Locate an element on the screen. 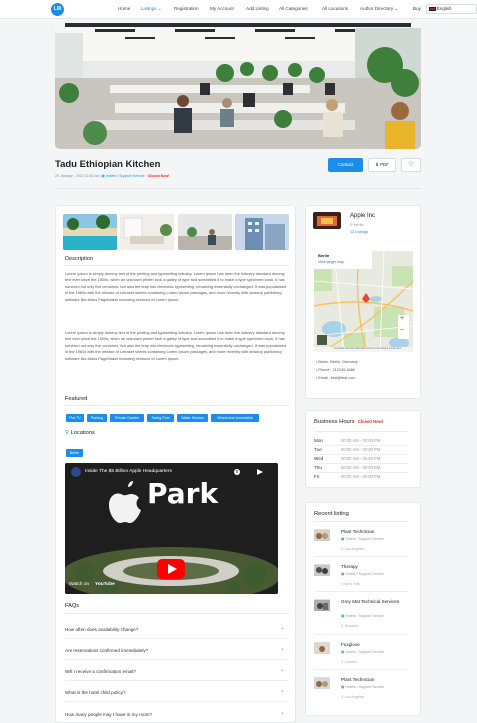 The width and height of the screenshot is (477, 723). nav-my-account: My Account is located at coordinates (222, 8).